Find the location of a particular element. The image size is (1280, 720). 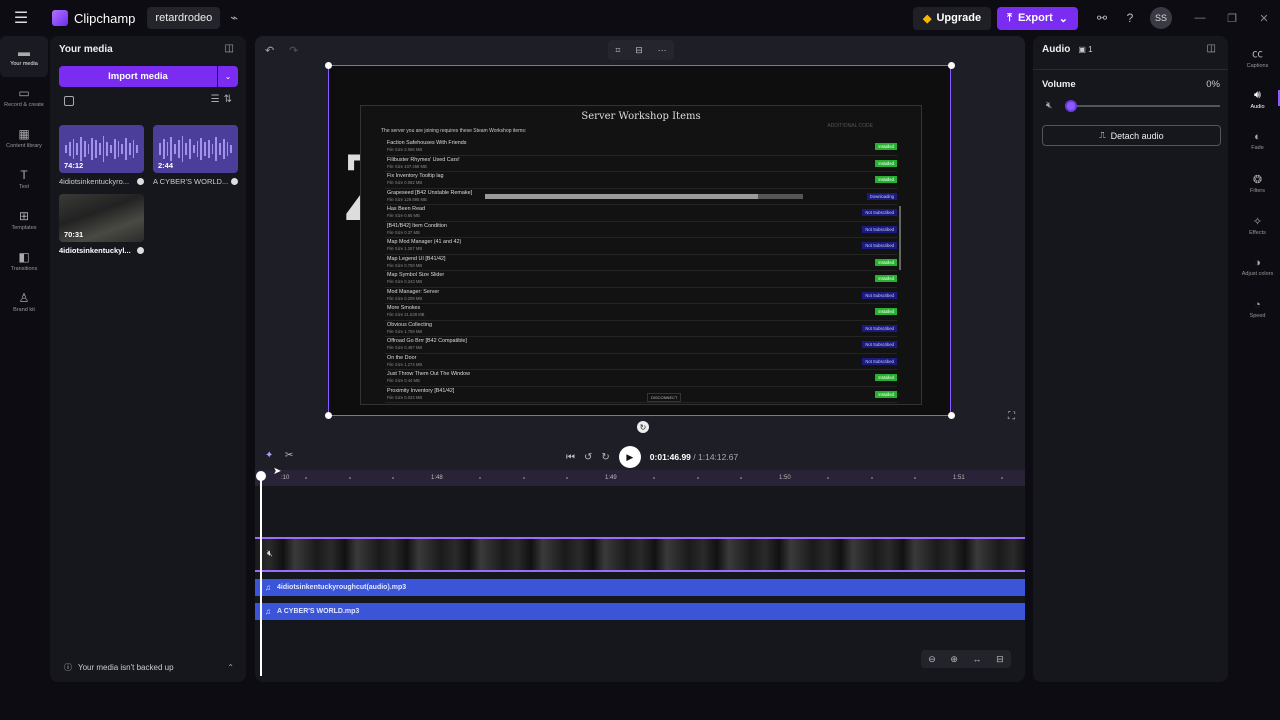

volume-slider is located at coordinates (1142, 106).